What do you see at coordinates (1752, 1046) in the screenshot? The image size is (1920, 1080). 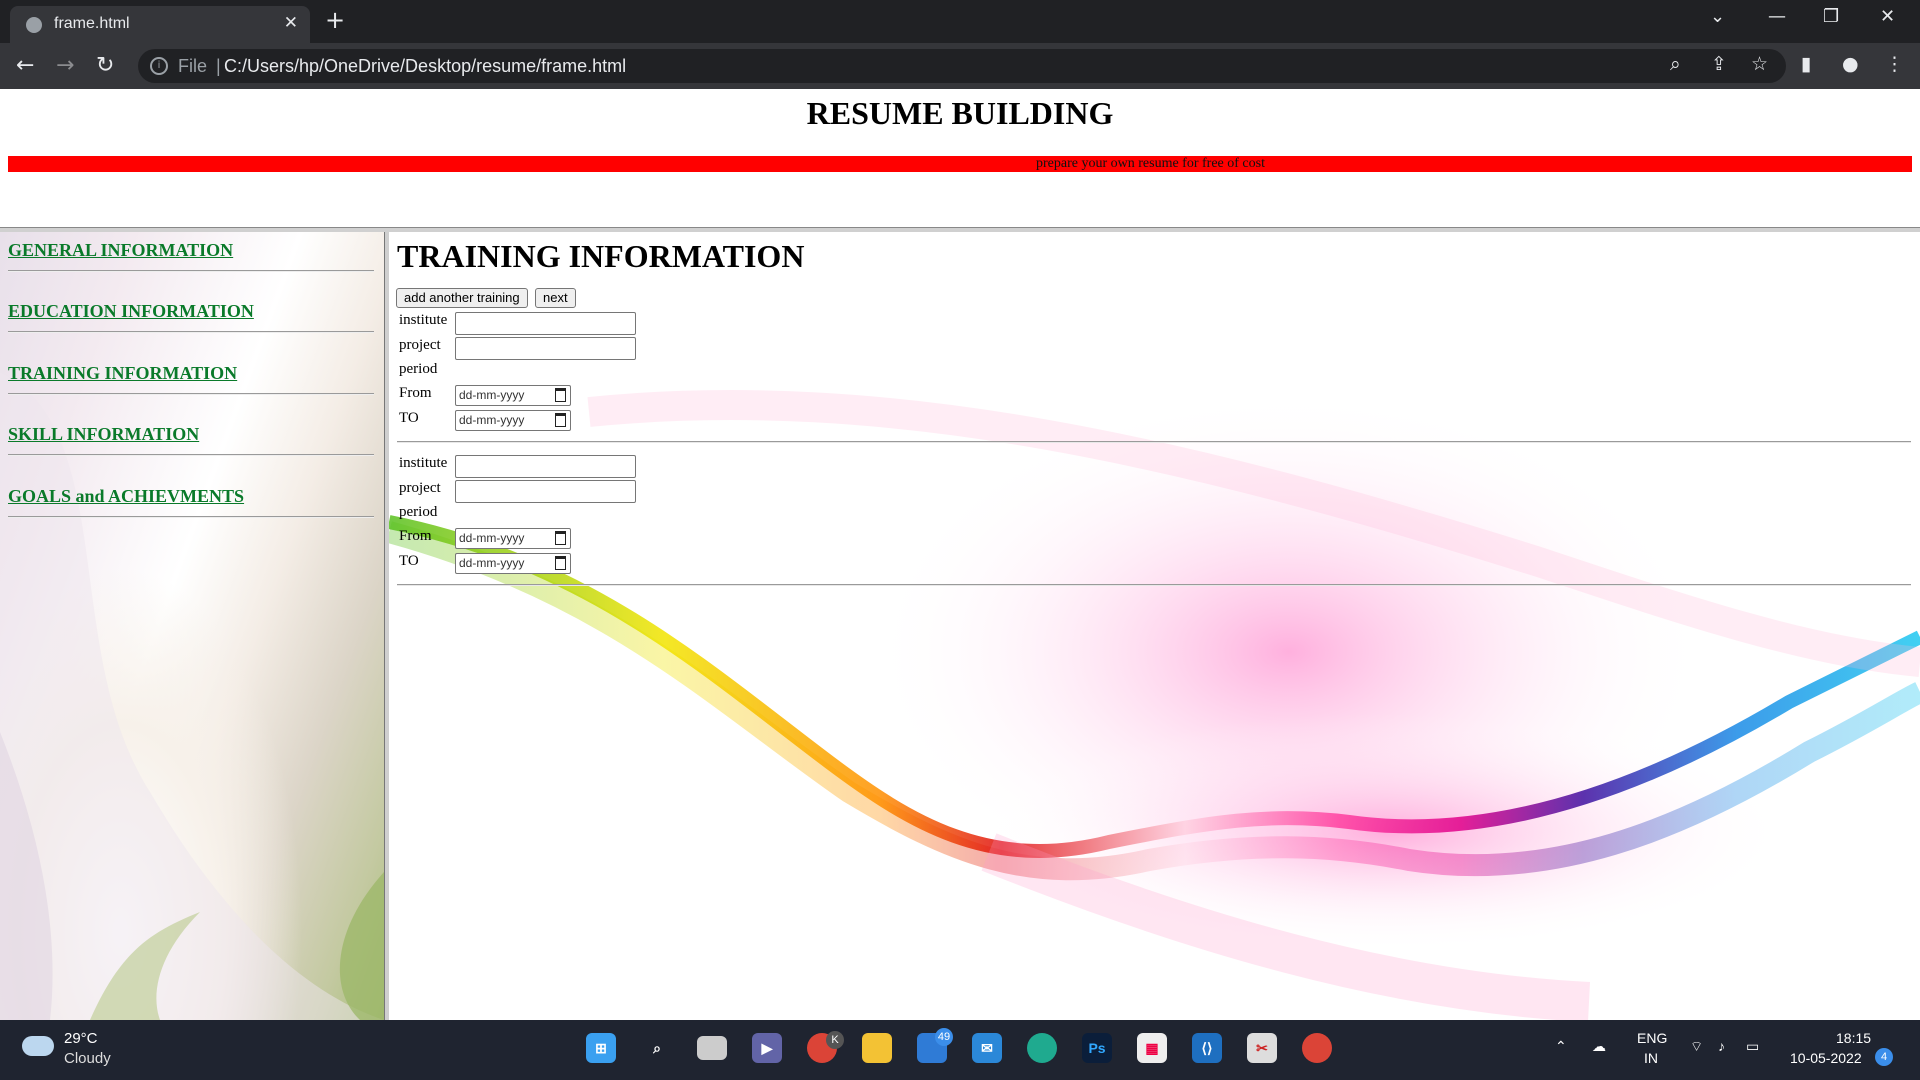 I see `battery-icon: ▭` at bounding box center [1752, 1046].